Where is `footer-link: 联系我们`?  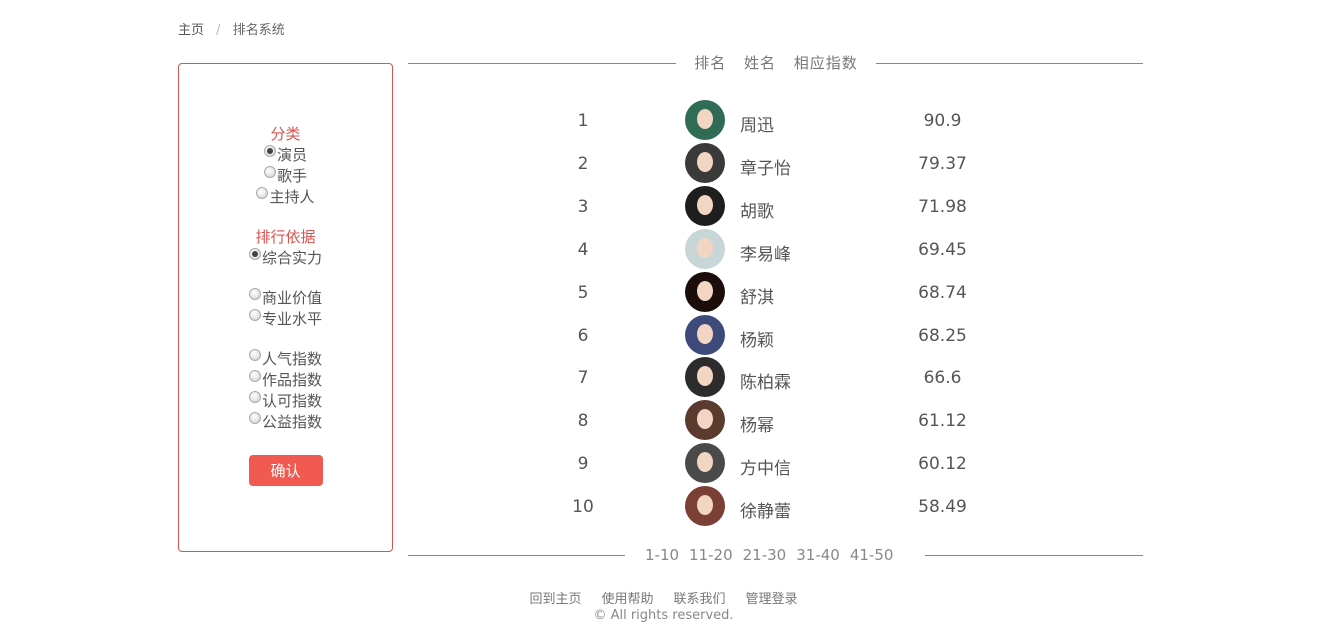
footer-link: 联系我们 is located at coordinates (700, 599).